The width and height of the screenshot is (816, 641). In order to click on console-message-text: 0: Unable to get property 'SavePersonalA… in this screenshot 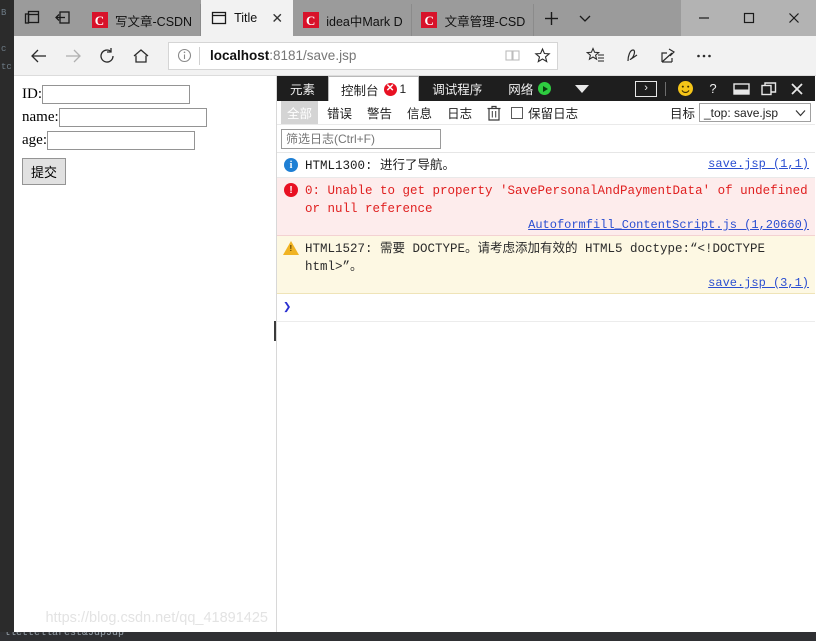, I will do `click(556, 200)`.